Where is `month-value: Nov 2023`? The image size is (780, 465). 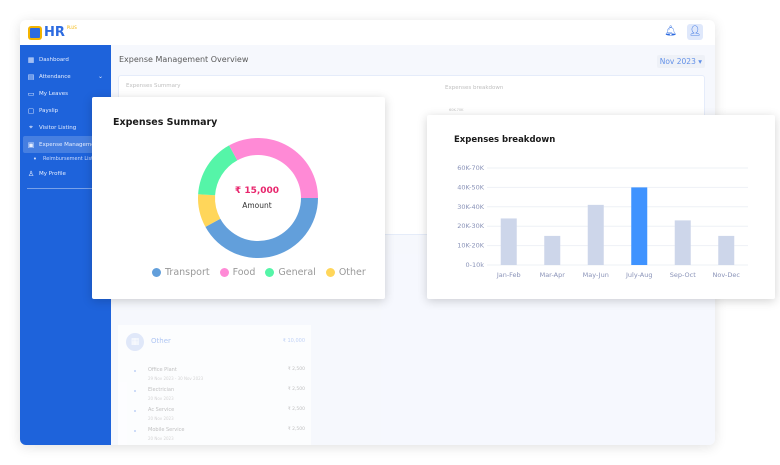
month-value: Nov 2023 is located at coordinates (677, 61).